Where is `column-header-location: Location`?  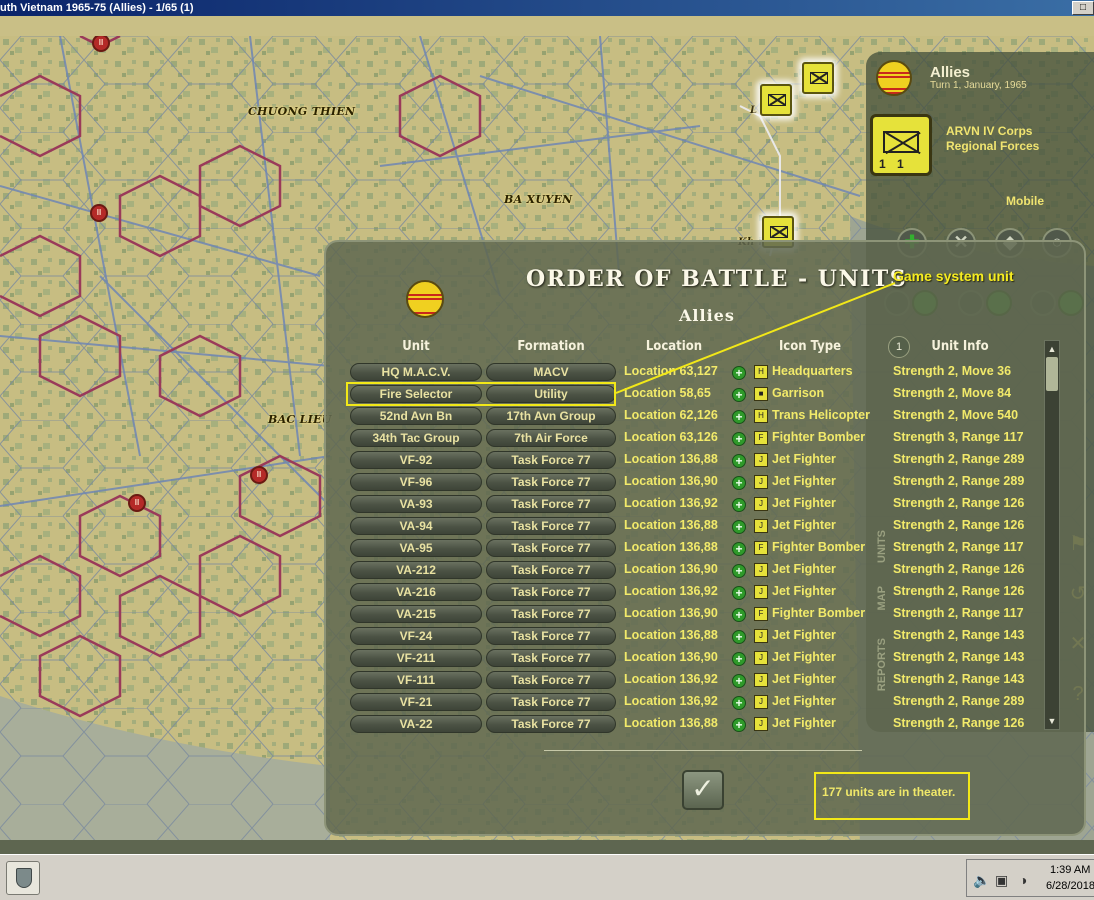
column-header-location: Location is located at coordinates (674, 346).